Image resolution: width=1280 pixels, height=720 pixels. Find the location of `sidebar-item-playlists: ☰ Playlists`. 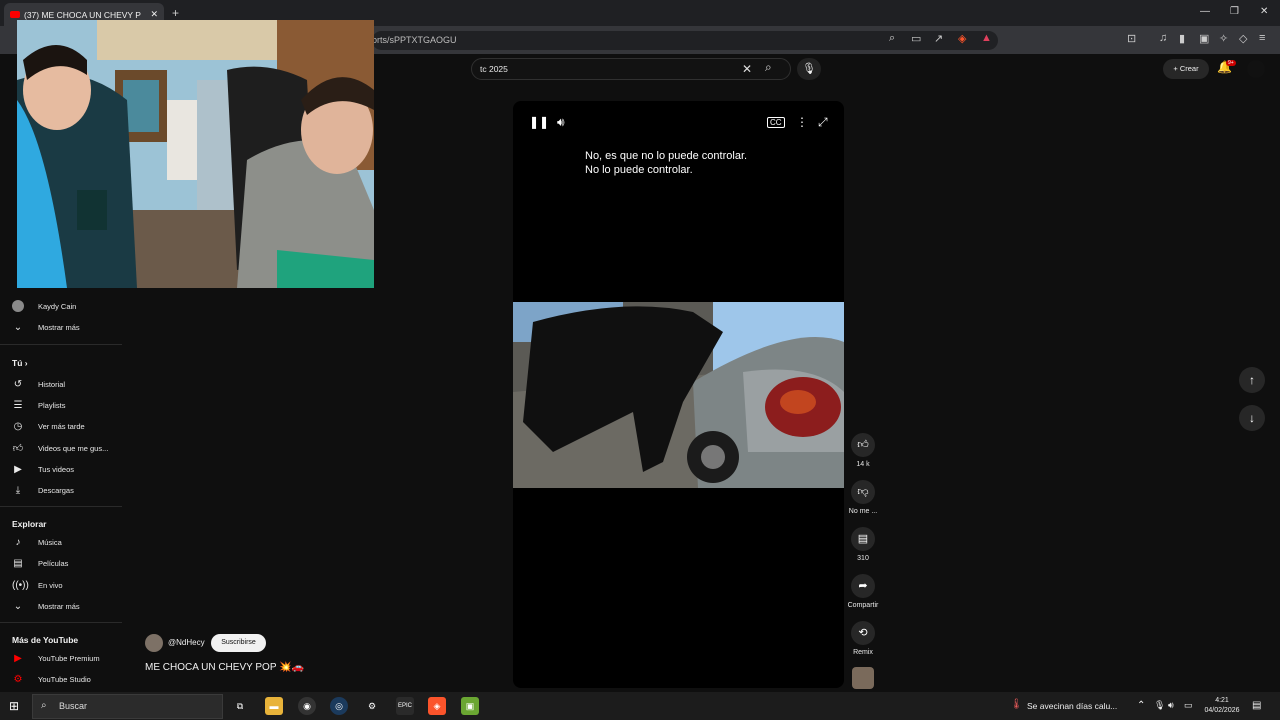

sidebar-item-playlists: ☰ Playlists is located at coordinates (39, 405).